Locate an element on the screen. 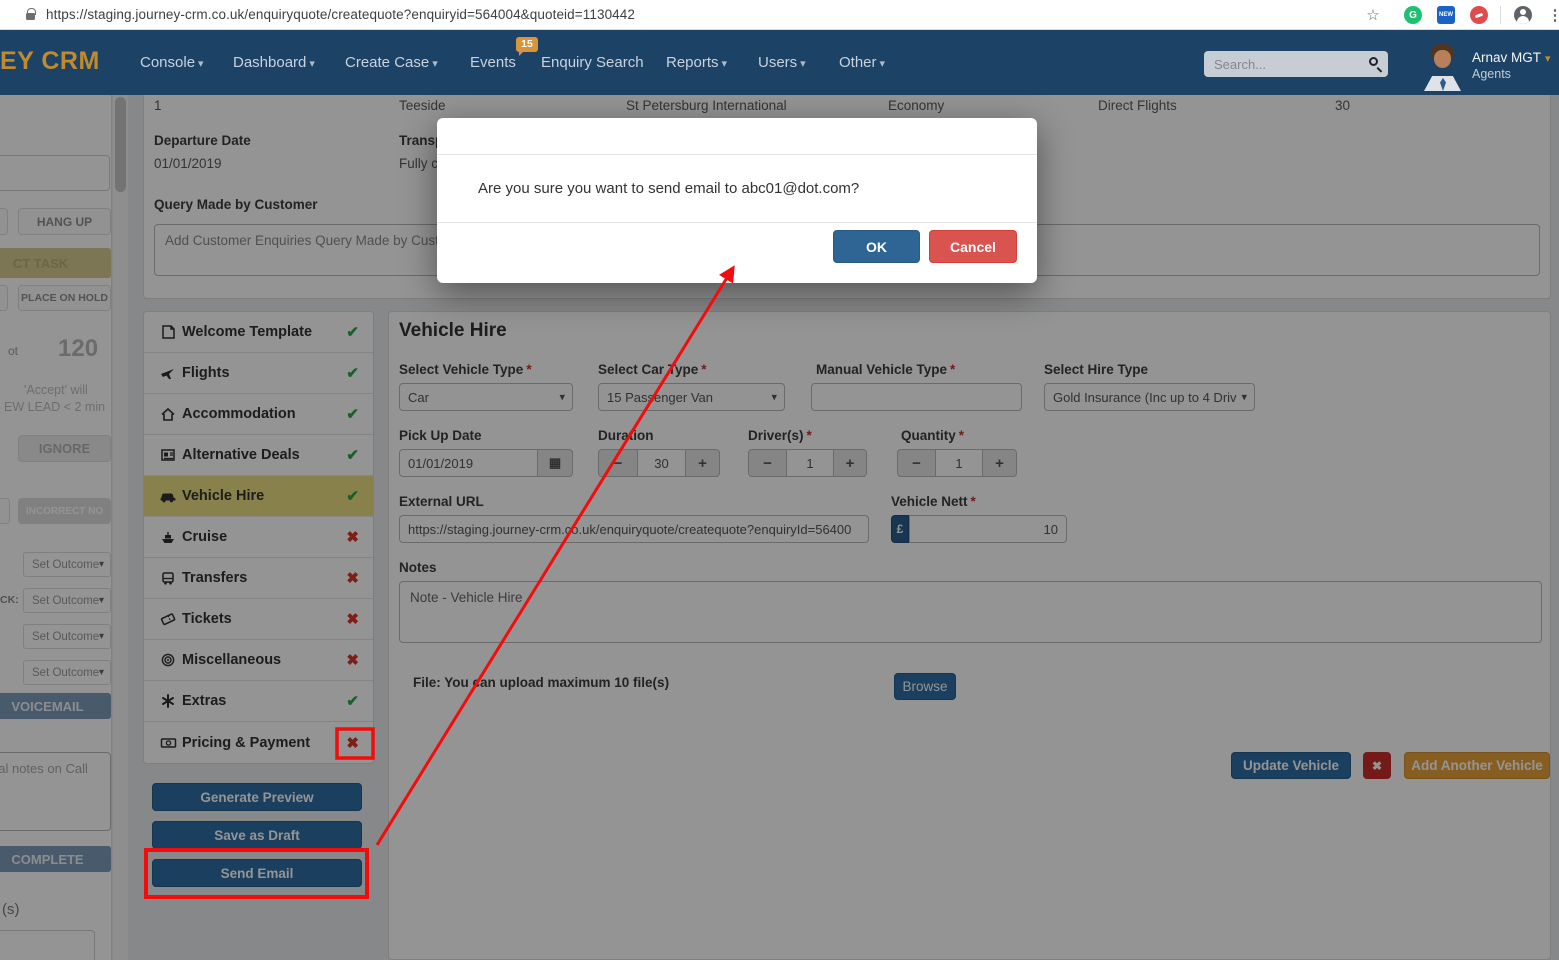  bookmark-star-icon: ☆ is located at coordinates (1373, 15).